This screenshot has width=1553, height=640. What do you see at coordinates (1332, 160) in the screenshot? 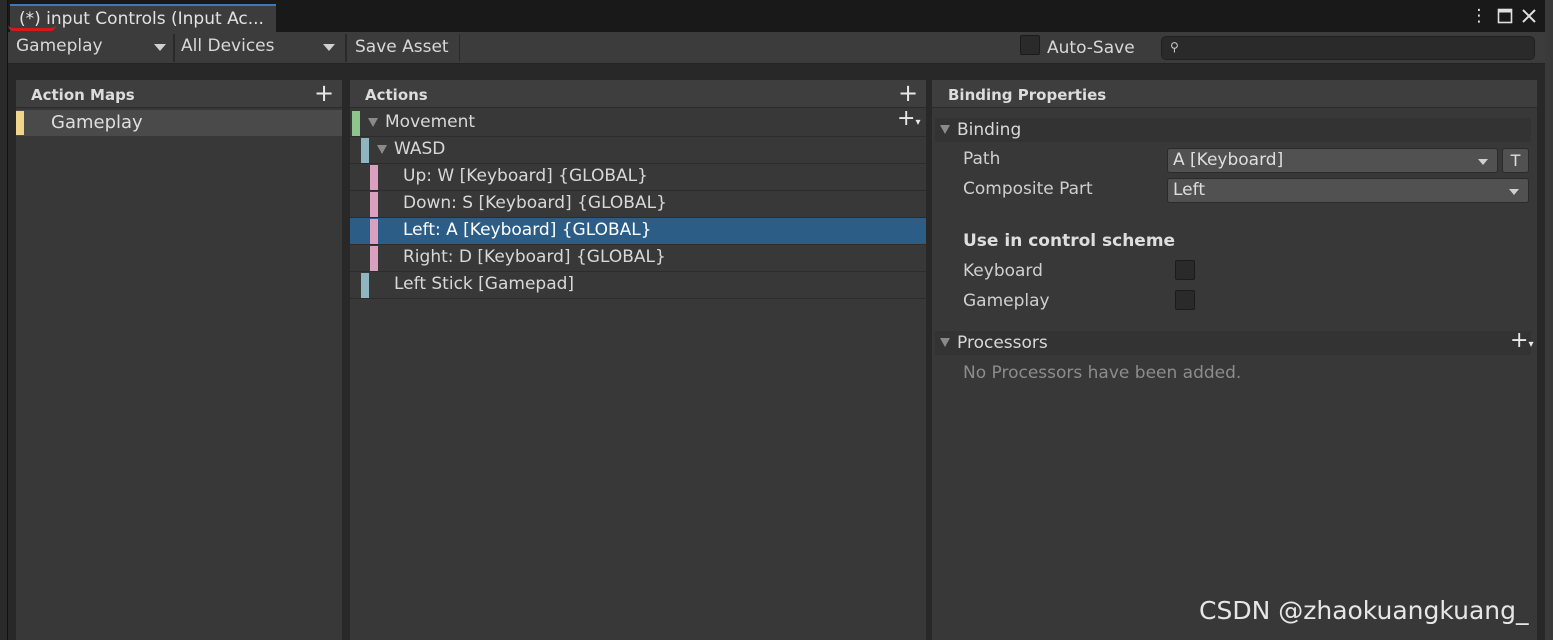
I see `path-dropdown: A [Keyboard]` at bounding box center [1332, 160].